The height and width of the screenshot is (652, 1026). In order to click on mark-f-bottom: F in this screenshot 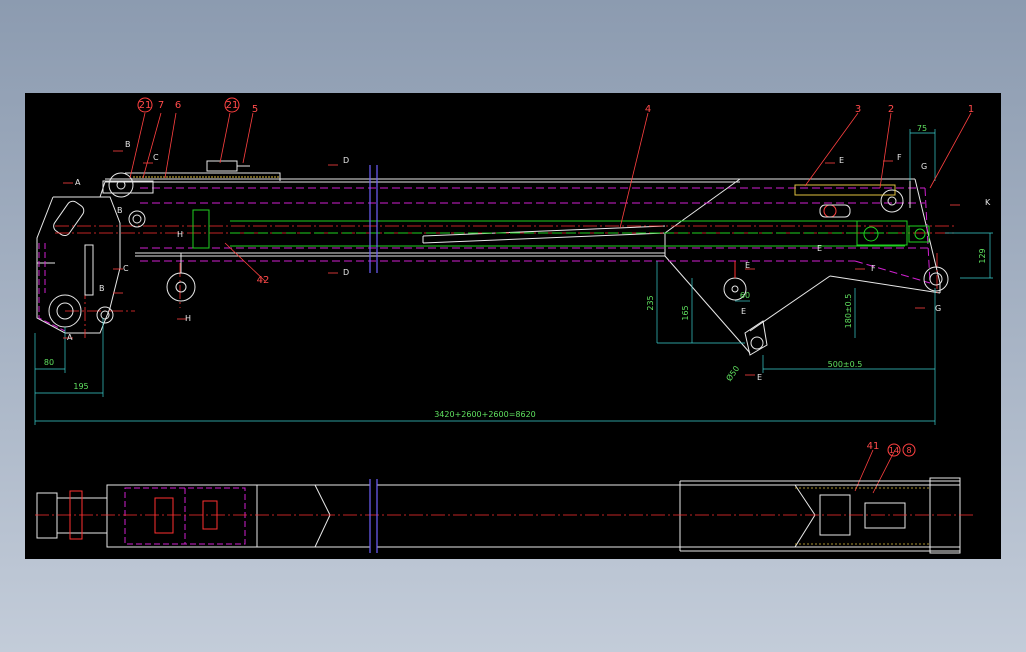, I will do `click(873, 268)`.